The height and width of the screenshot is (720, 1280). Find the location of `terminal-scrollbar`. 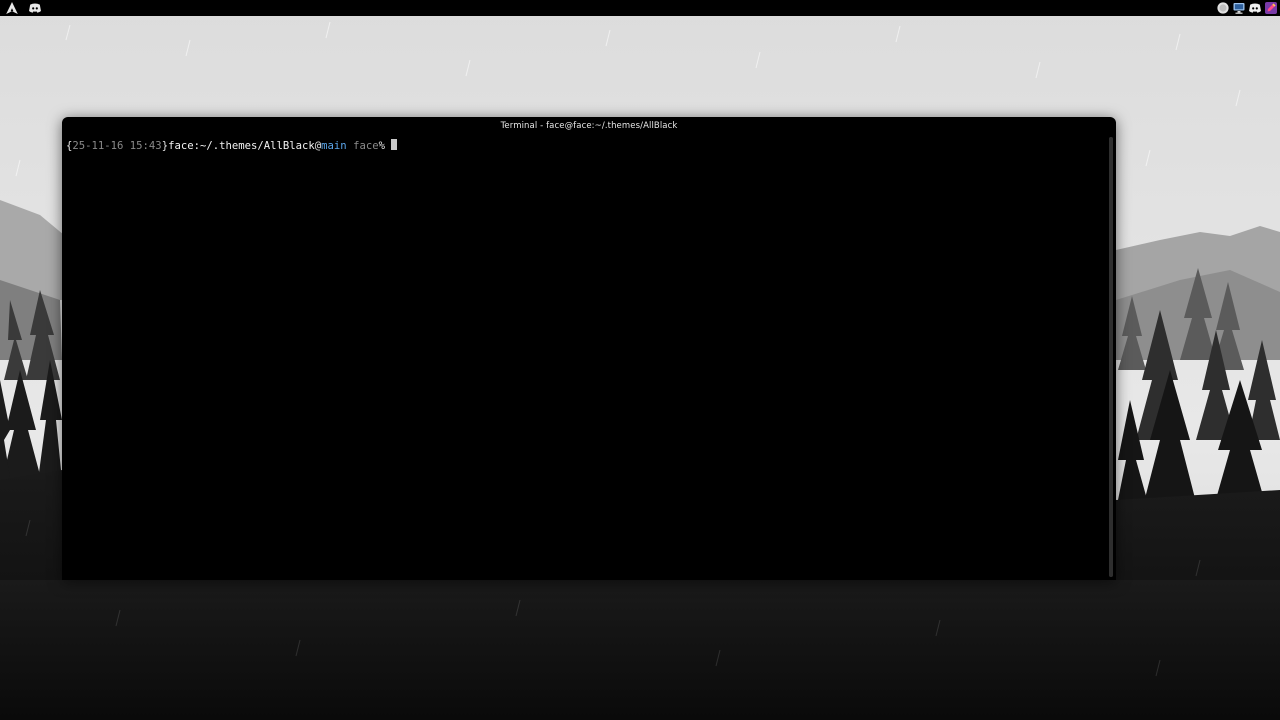

terminal-scrollbar is located at coordinates (1111, 357).